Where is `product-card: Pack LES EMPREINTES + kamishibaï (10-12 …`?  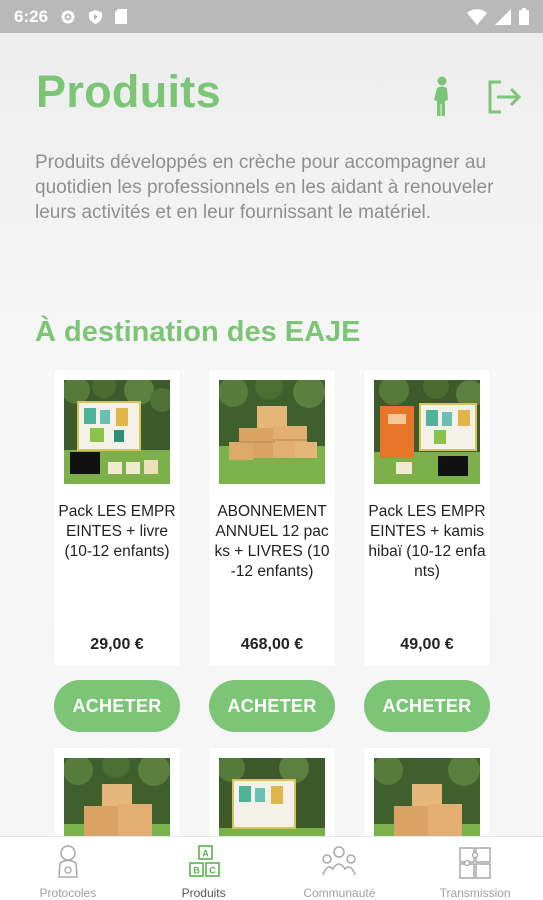 product-card: Pack LES EMPREINTES + kamishibaï (10-12 … is located at coordinates (427, 518).